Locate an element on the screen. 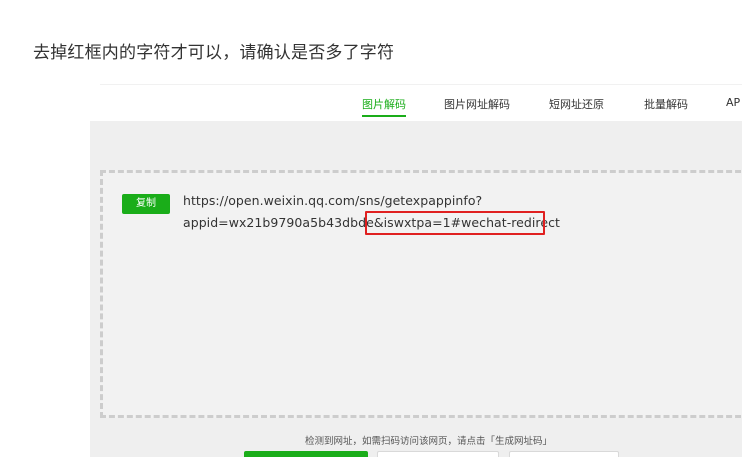 The height and width of the screenshot is (457, 742). divider is located at coordinates (421, 84).